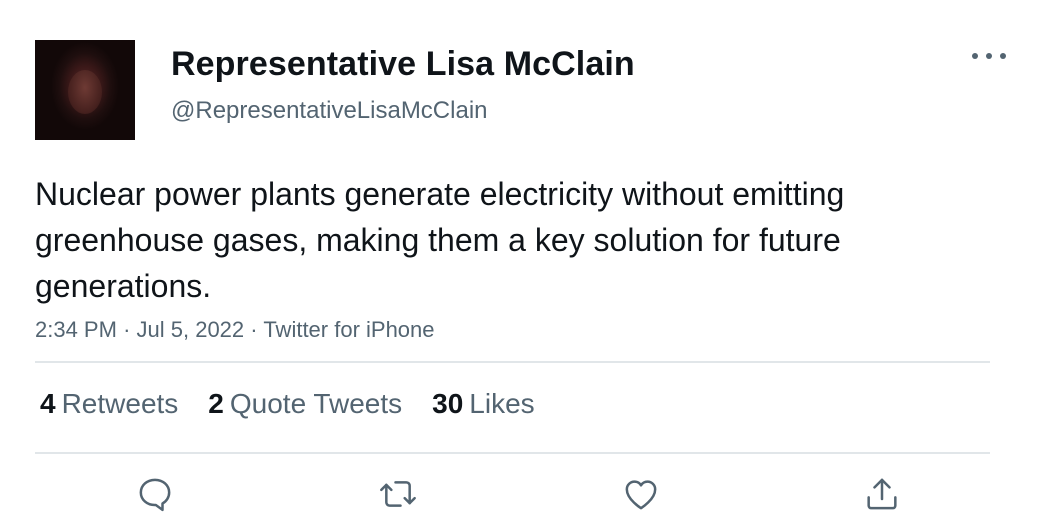  I want to click on action-bar, so click(525, 497).